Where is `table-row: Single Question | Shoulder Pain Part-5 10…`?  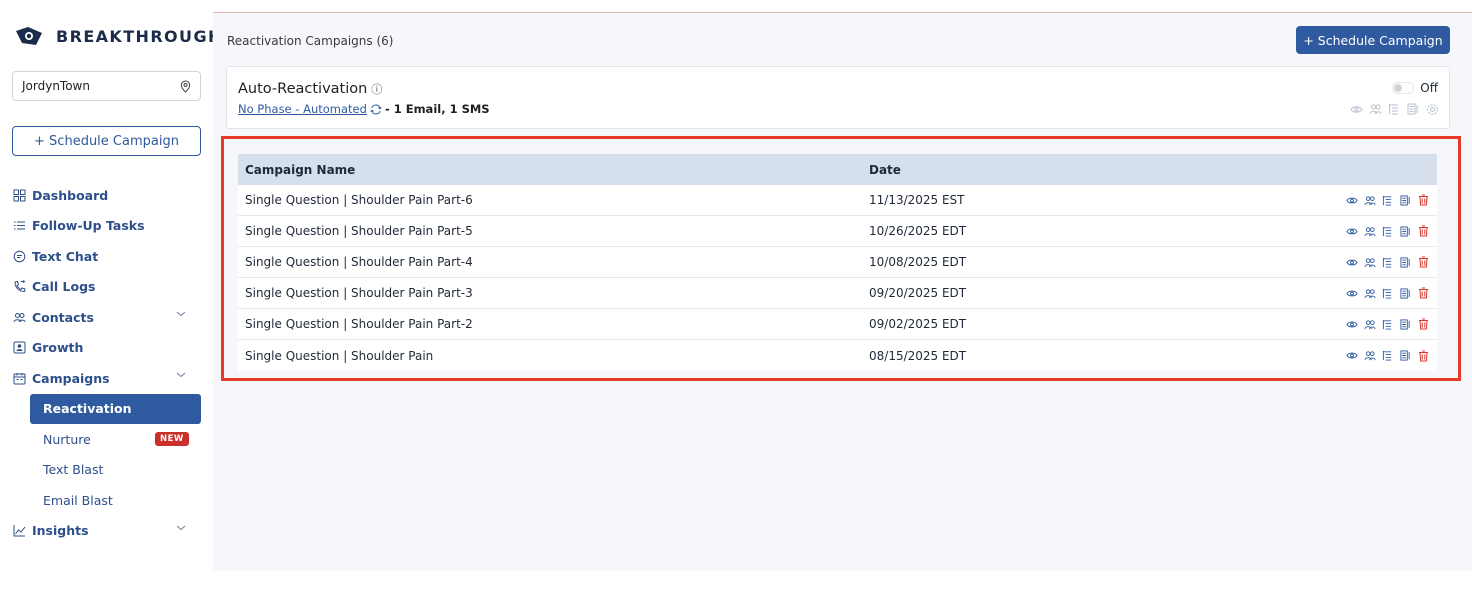
table-row: Single Question | Shoulder Pain Part-5 10… is located at coordinates (837, 231).